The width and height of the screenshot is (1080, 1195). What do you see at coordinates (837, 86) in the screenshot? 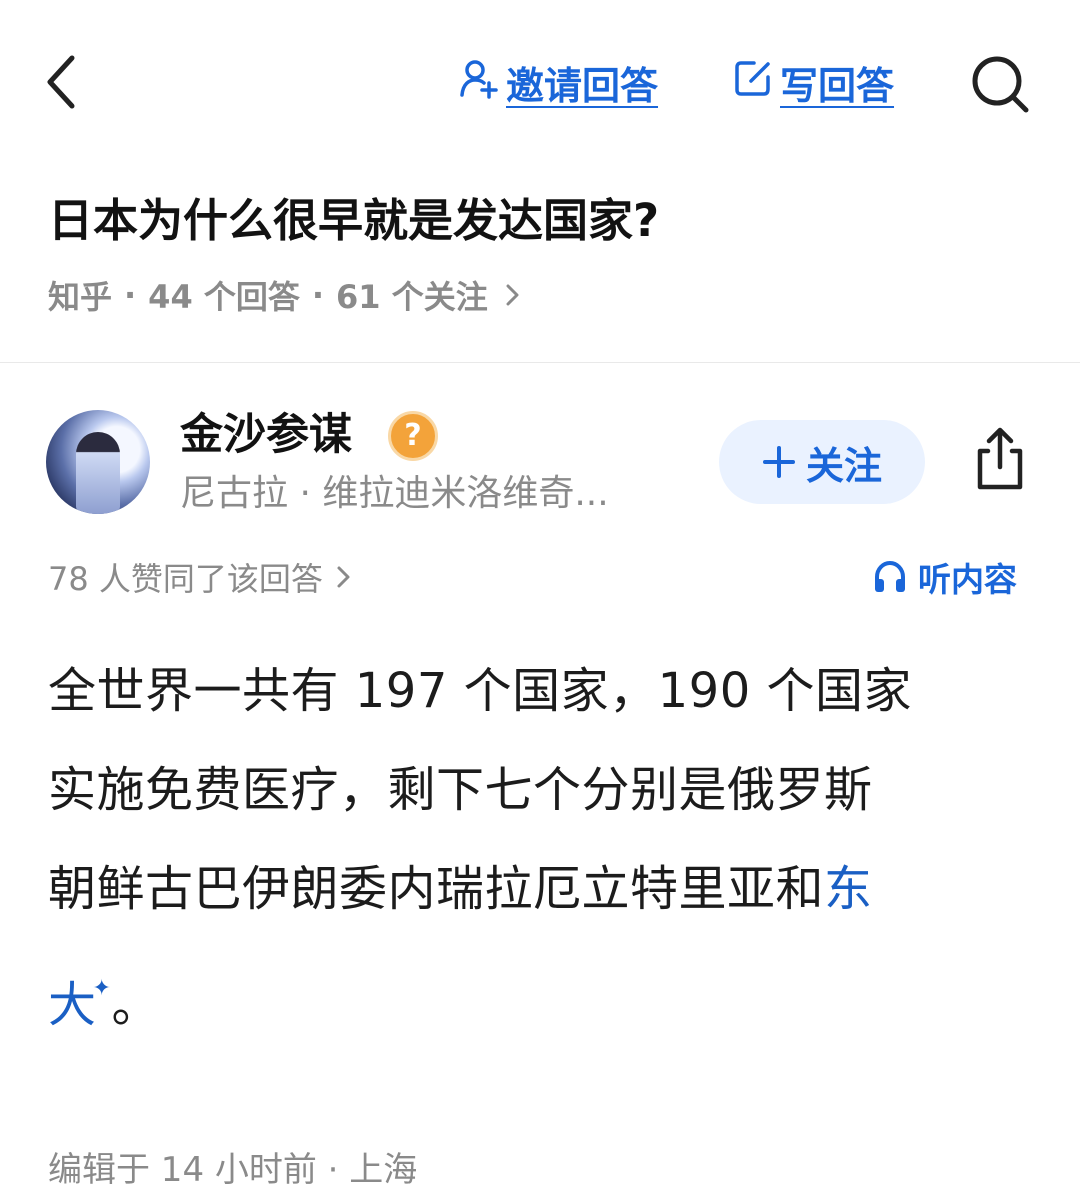
I see `write-answer-label: 写回答` at bounding box center [837, 86].